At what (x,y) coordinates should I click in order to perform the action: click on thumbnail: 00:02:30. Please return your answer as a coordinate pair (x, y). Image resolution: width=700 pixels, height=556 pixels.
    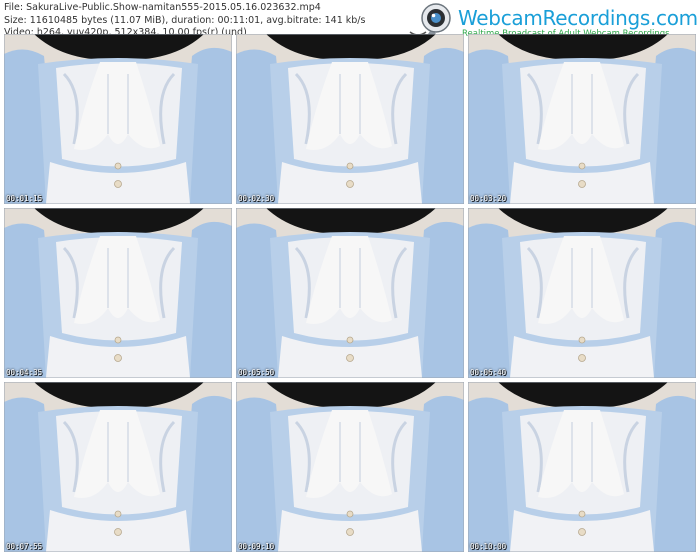
    Looking at the image, I should click on (350, 119).